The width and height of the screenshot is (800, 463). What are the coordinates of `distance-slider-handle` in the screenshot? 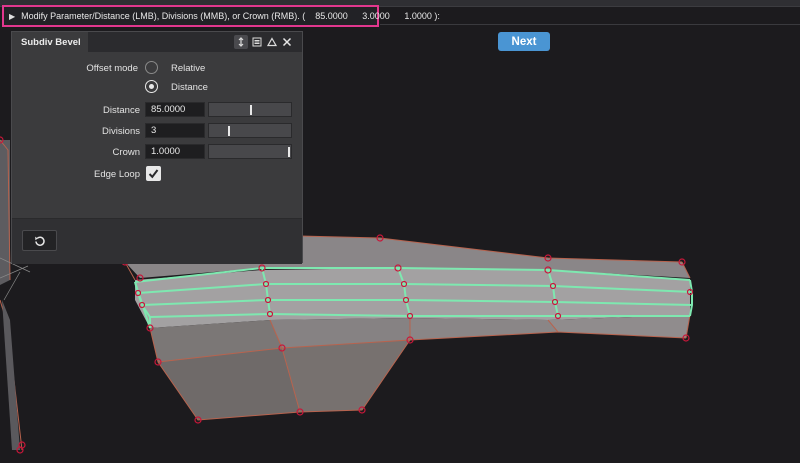 It's located at (251, 110).